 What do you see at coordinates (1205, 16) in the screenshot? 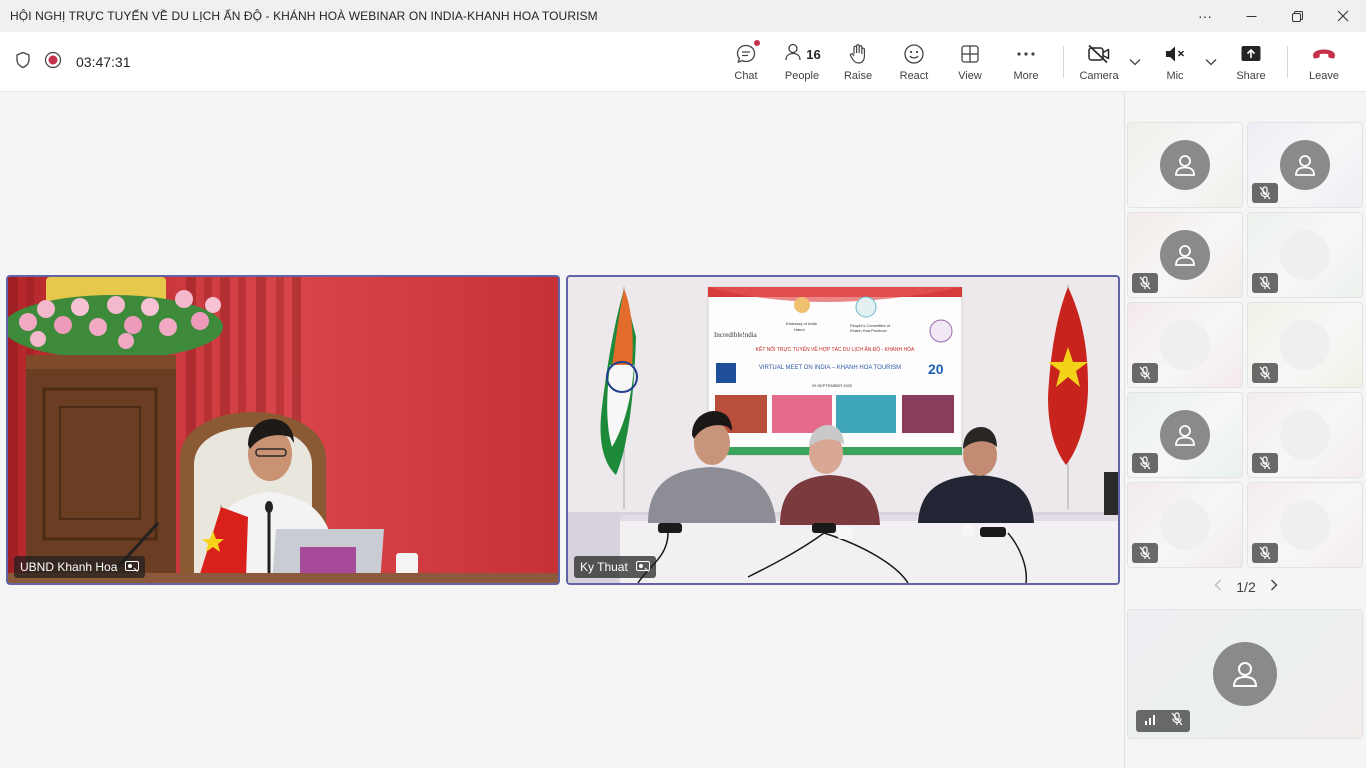
I see `more-options-icon: ···` at bounding box center [1205, 16].